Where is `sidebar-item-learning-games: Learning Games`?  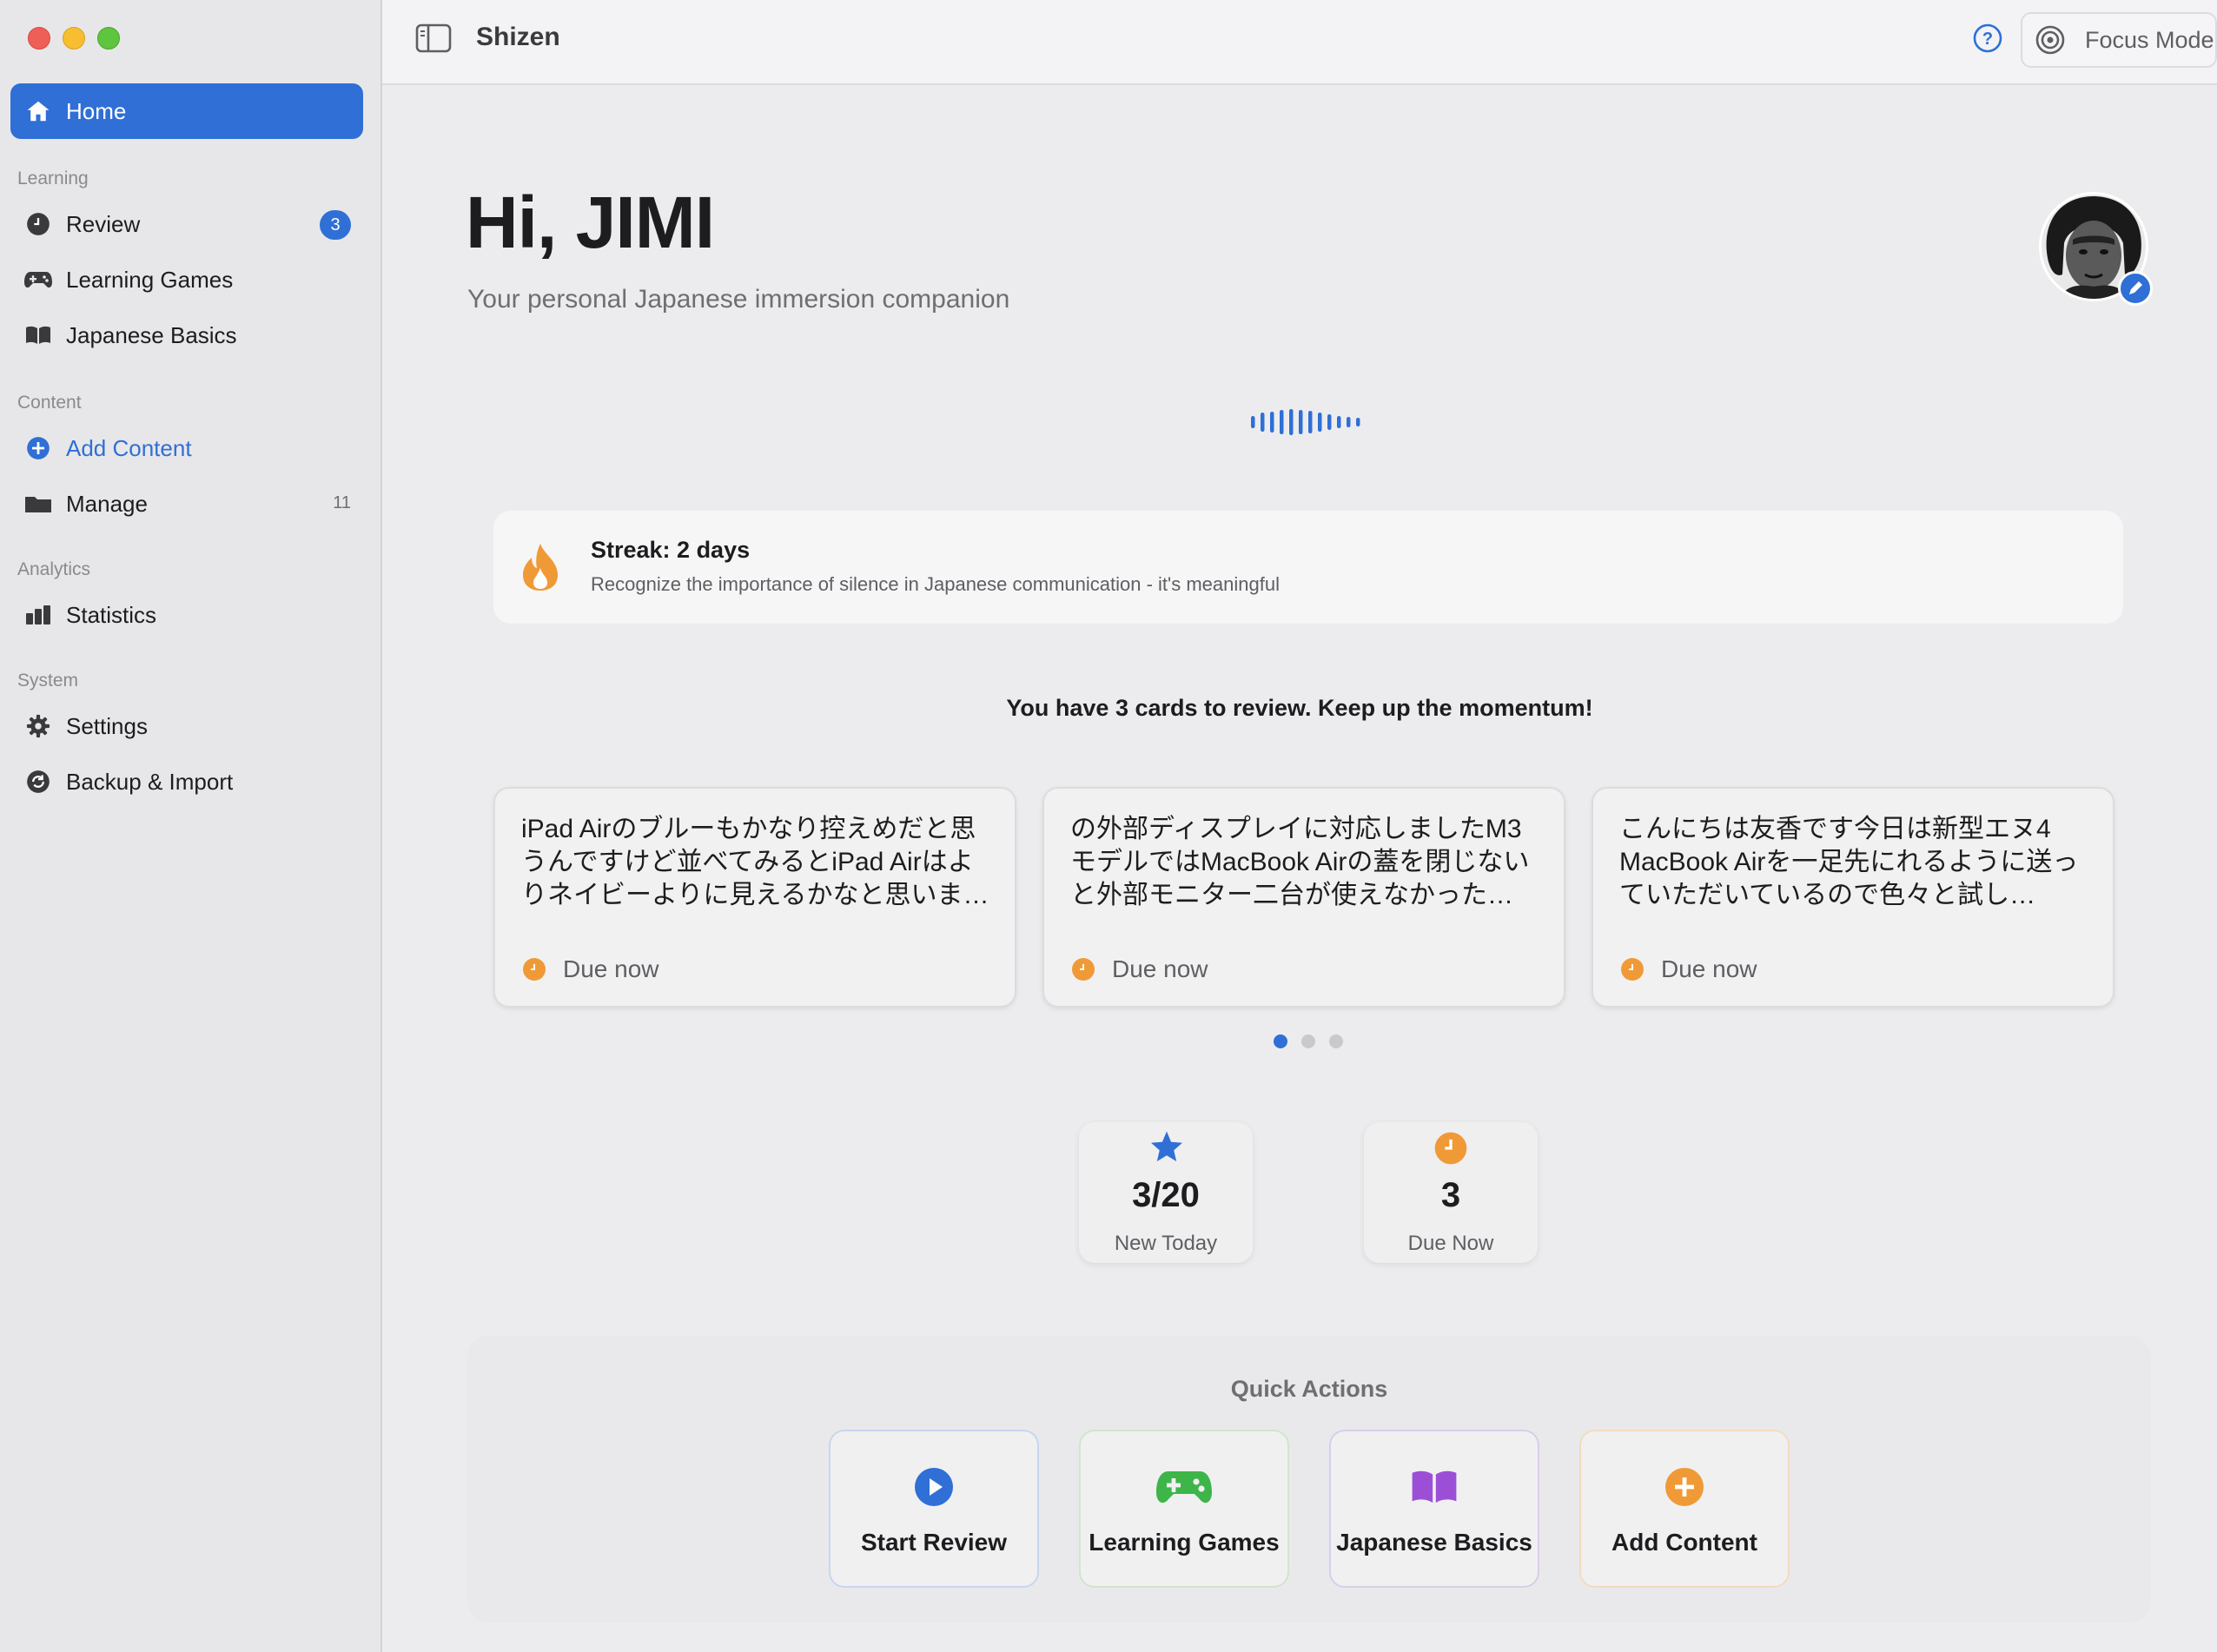
sidebar-item-learning-games: Learning Games is located at coordinates (186, 279).